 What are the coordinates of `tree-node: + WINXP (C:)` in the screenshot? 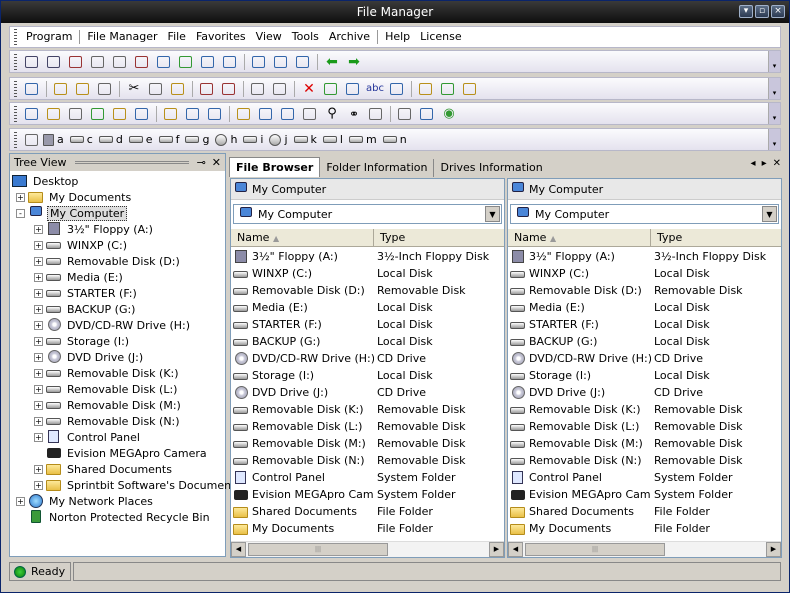 It's located at (81, 245).